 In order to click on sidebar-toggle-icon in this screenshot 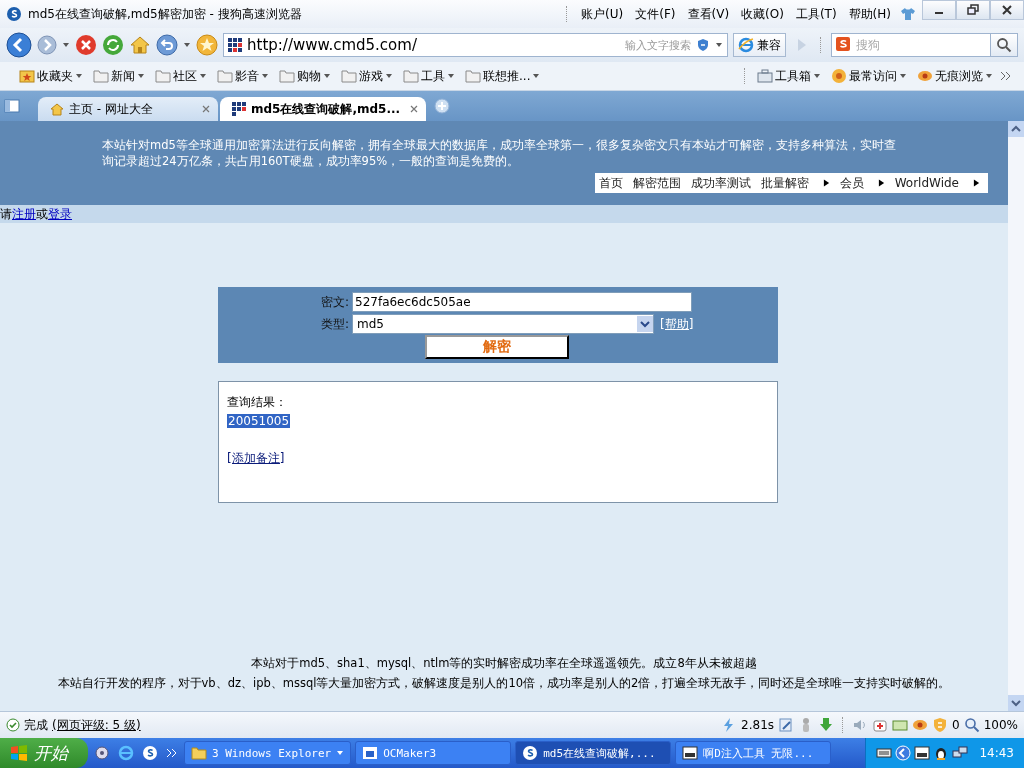, I will do `click(12, 106)`.